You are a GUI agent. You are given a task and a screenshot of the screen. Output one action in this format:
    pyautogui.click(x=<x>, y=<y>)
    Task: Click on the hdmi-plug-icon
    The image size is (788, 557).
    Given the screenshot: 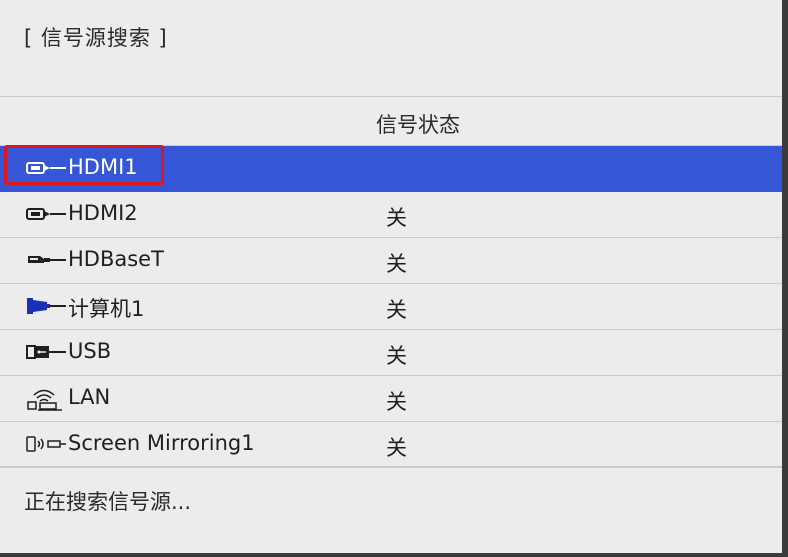 What is the action you would take?
    pyautogui.click(x=46, y=214)
    